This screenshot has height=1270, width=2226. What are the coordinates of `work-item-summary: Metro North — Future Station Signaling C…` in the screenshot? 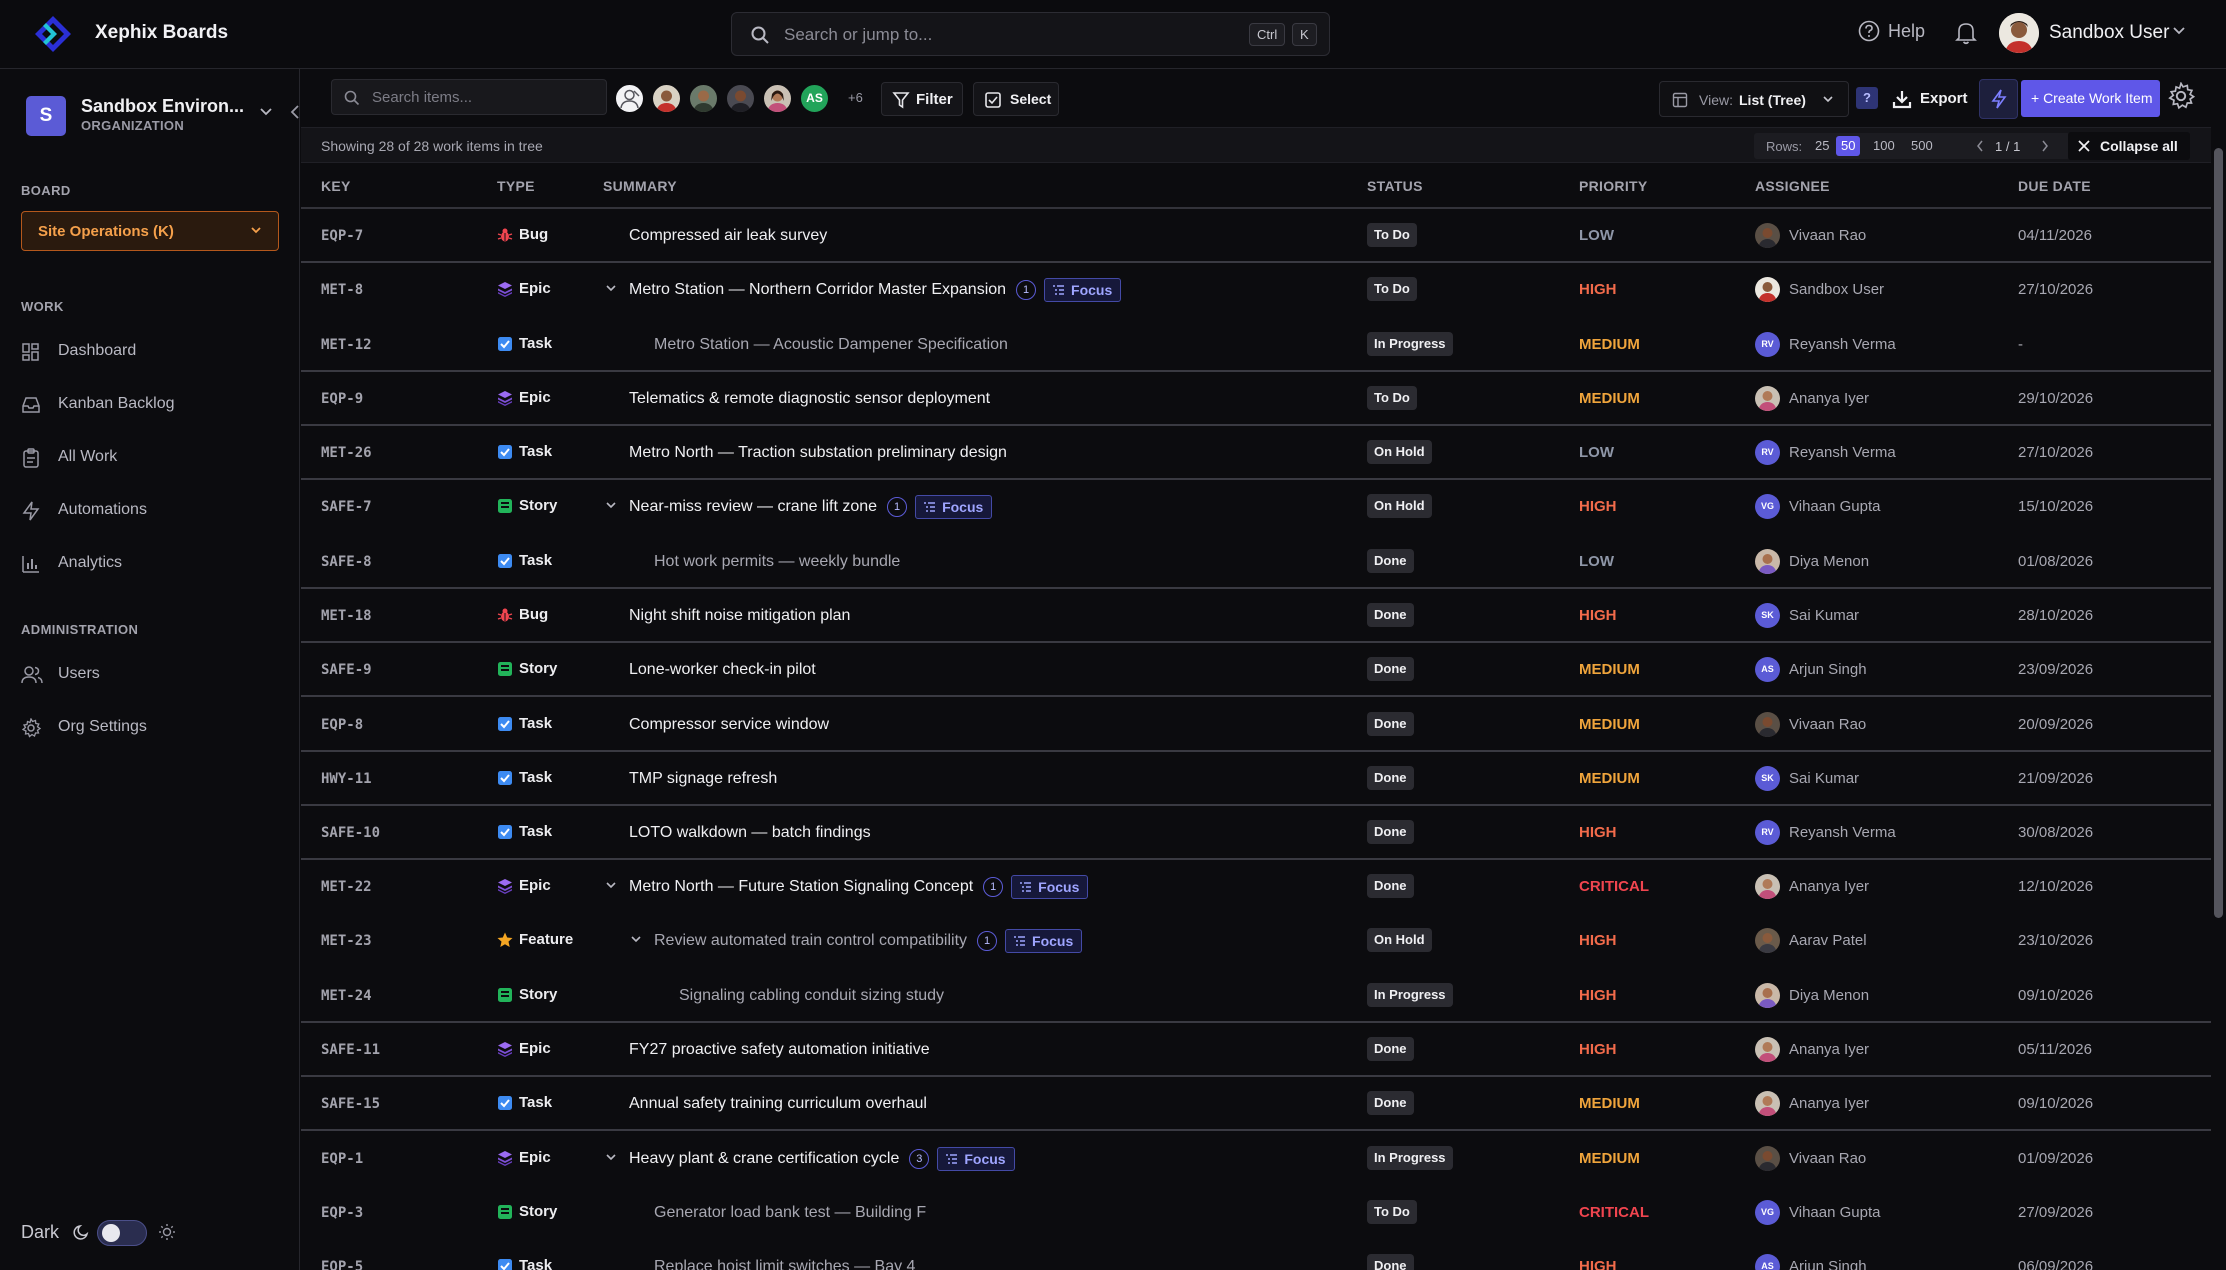 It's located at (801, 887).